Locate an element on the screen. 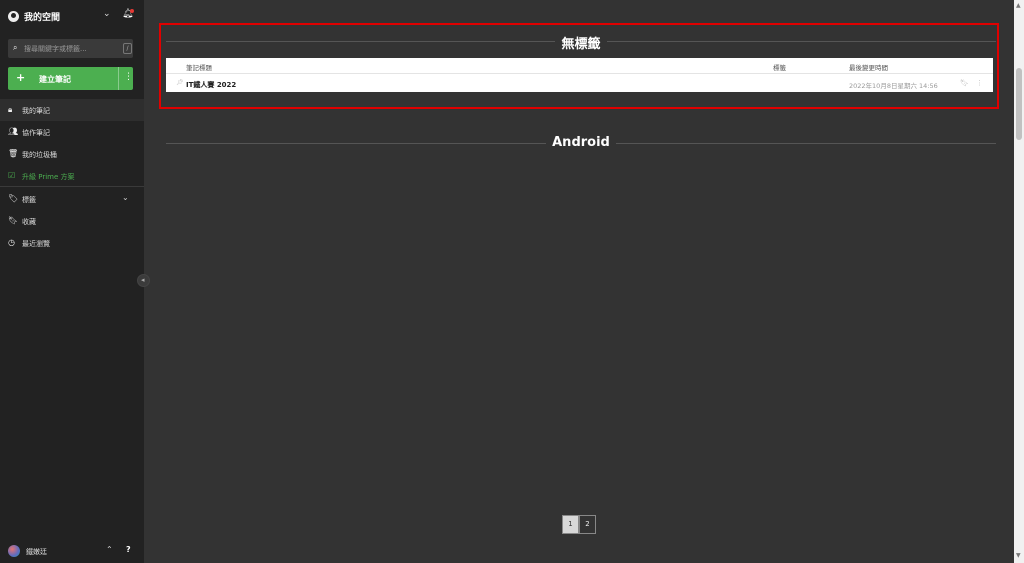 This screenshot has width=1024, height=563. search-shortcut-key: / is located at coordinates (127, 48).